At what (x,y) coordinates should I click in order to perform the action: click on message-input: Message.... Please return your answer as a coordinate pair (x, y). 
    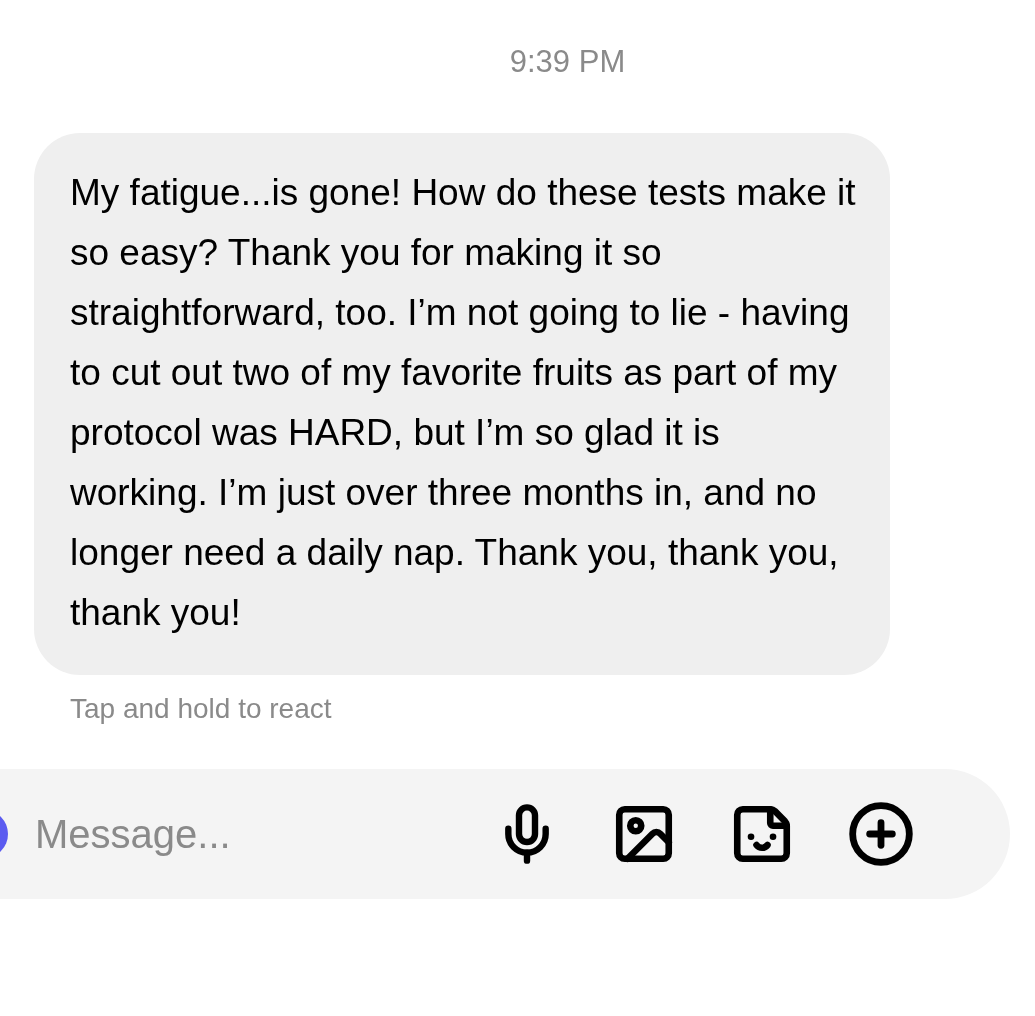
    Looking at the image, I should click on (250, 834).